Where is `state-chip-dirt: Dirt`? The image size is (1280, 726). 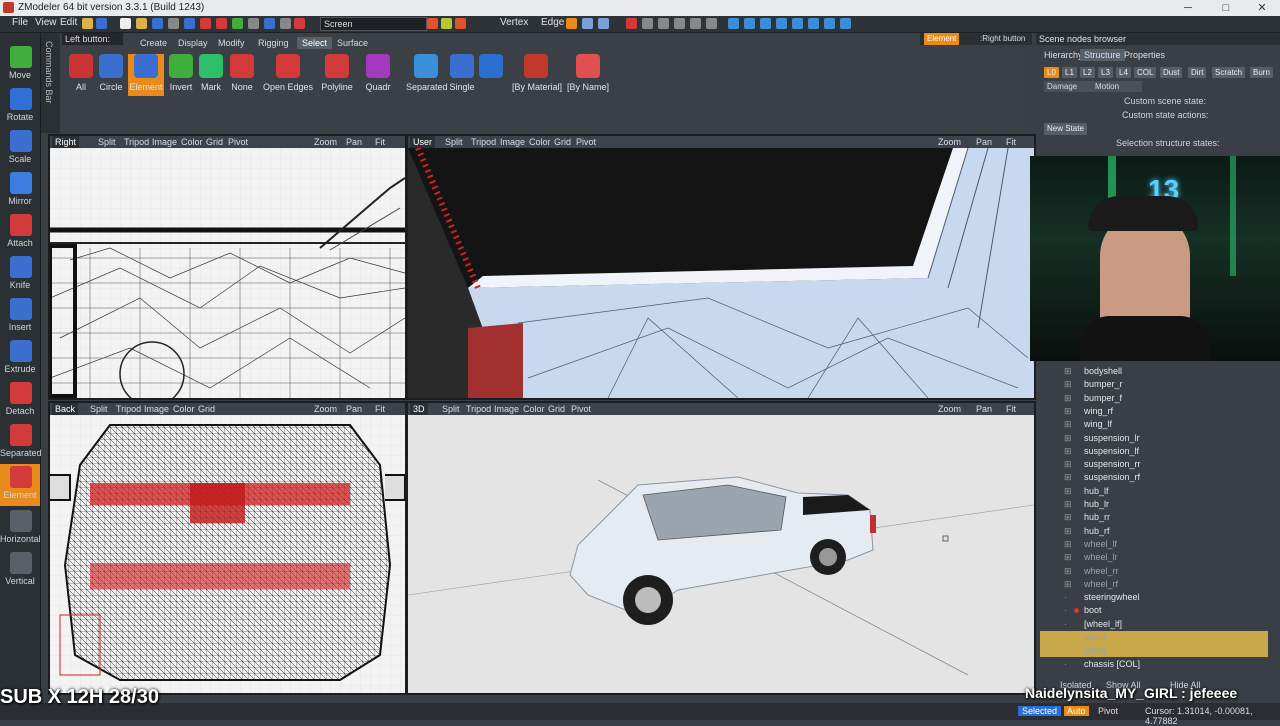
state-chip-dirt: Dirt is located at coordinates (1197, 72).